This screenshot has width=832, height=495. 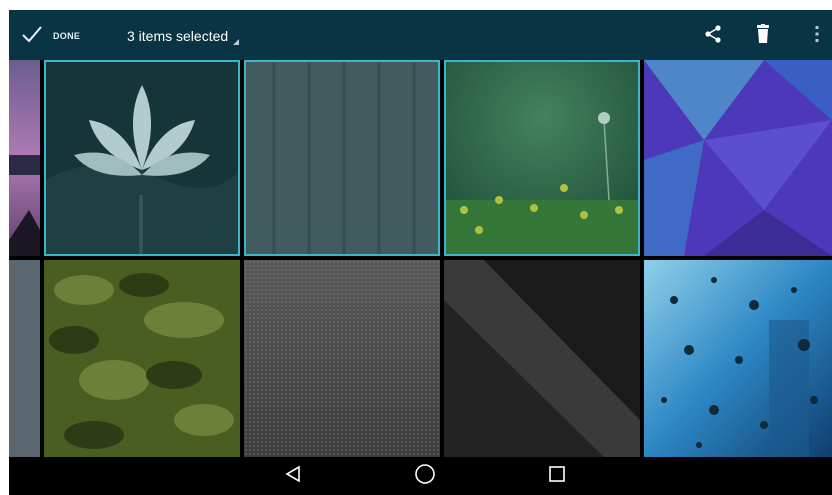 I want to click on trash-icon, so click(x=763, y=36).